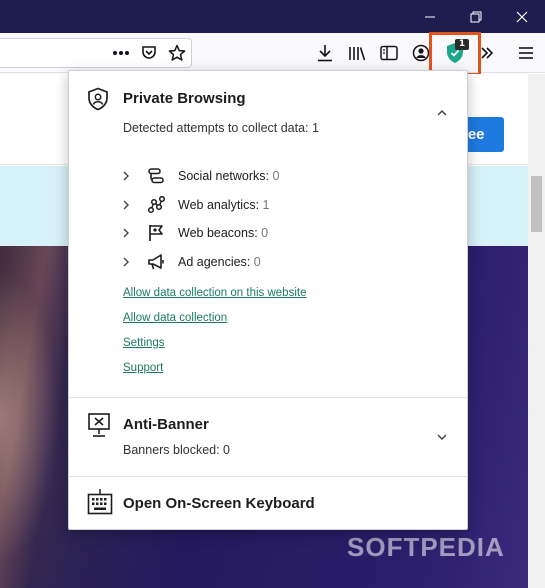 This screenshot has height=588, width=545. Describe the element at coordinates (99, 425) in the screenshot. I see `anti-banner-icon` at that location.